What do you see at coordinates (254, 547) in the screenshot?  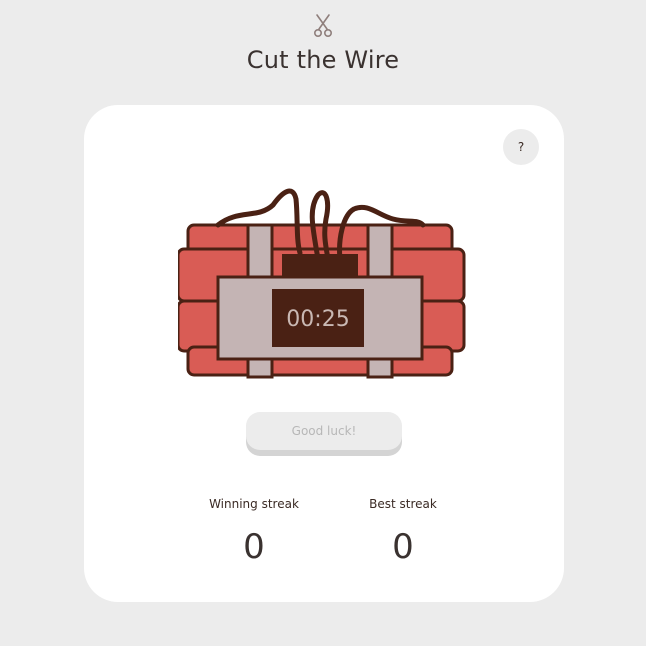 I see `winning-streak-value: 0` at bounding box center [254, 547].